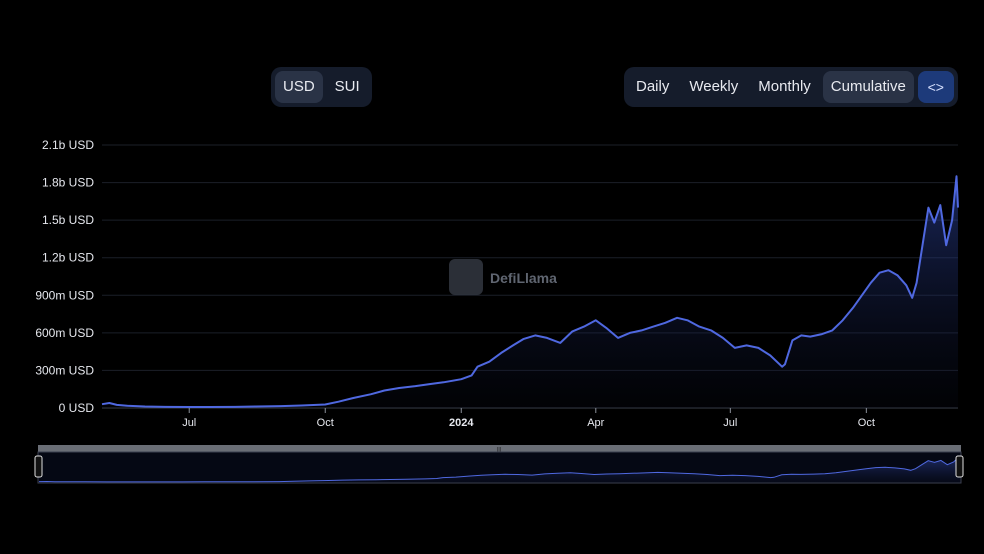 The height and width of the screenshot is (554, 984). Describe the element at coordinates (713, 87) in the screenshot. I see `weekly-button: Weekly` at that location.